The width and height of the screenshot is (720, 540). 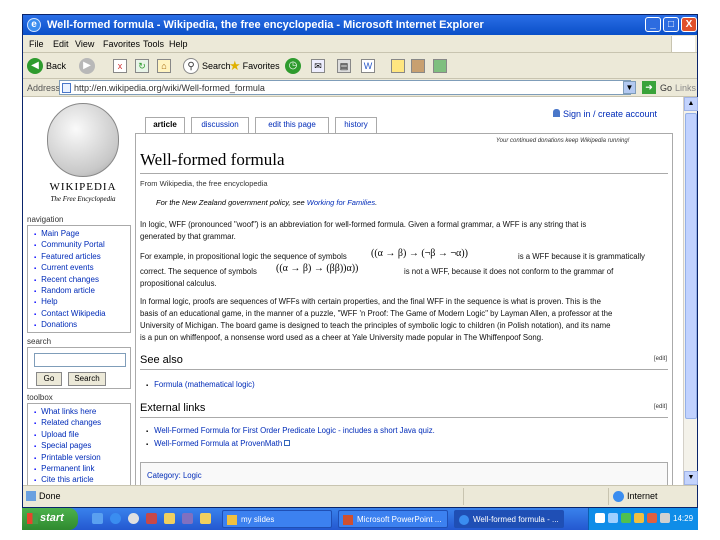 What do you see at coordinates (292, 125) in the screenshot?
I see `tab-edit: edit this page` at bounding box center [292, 125].